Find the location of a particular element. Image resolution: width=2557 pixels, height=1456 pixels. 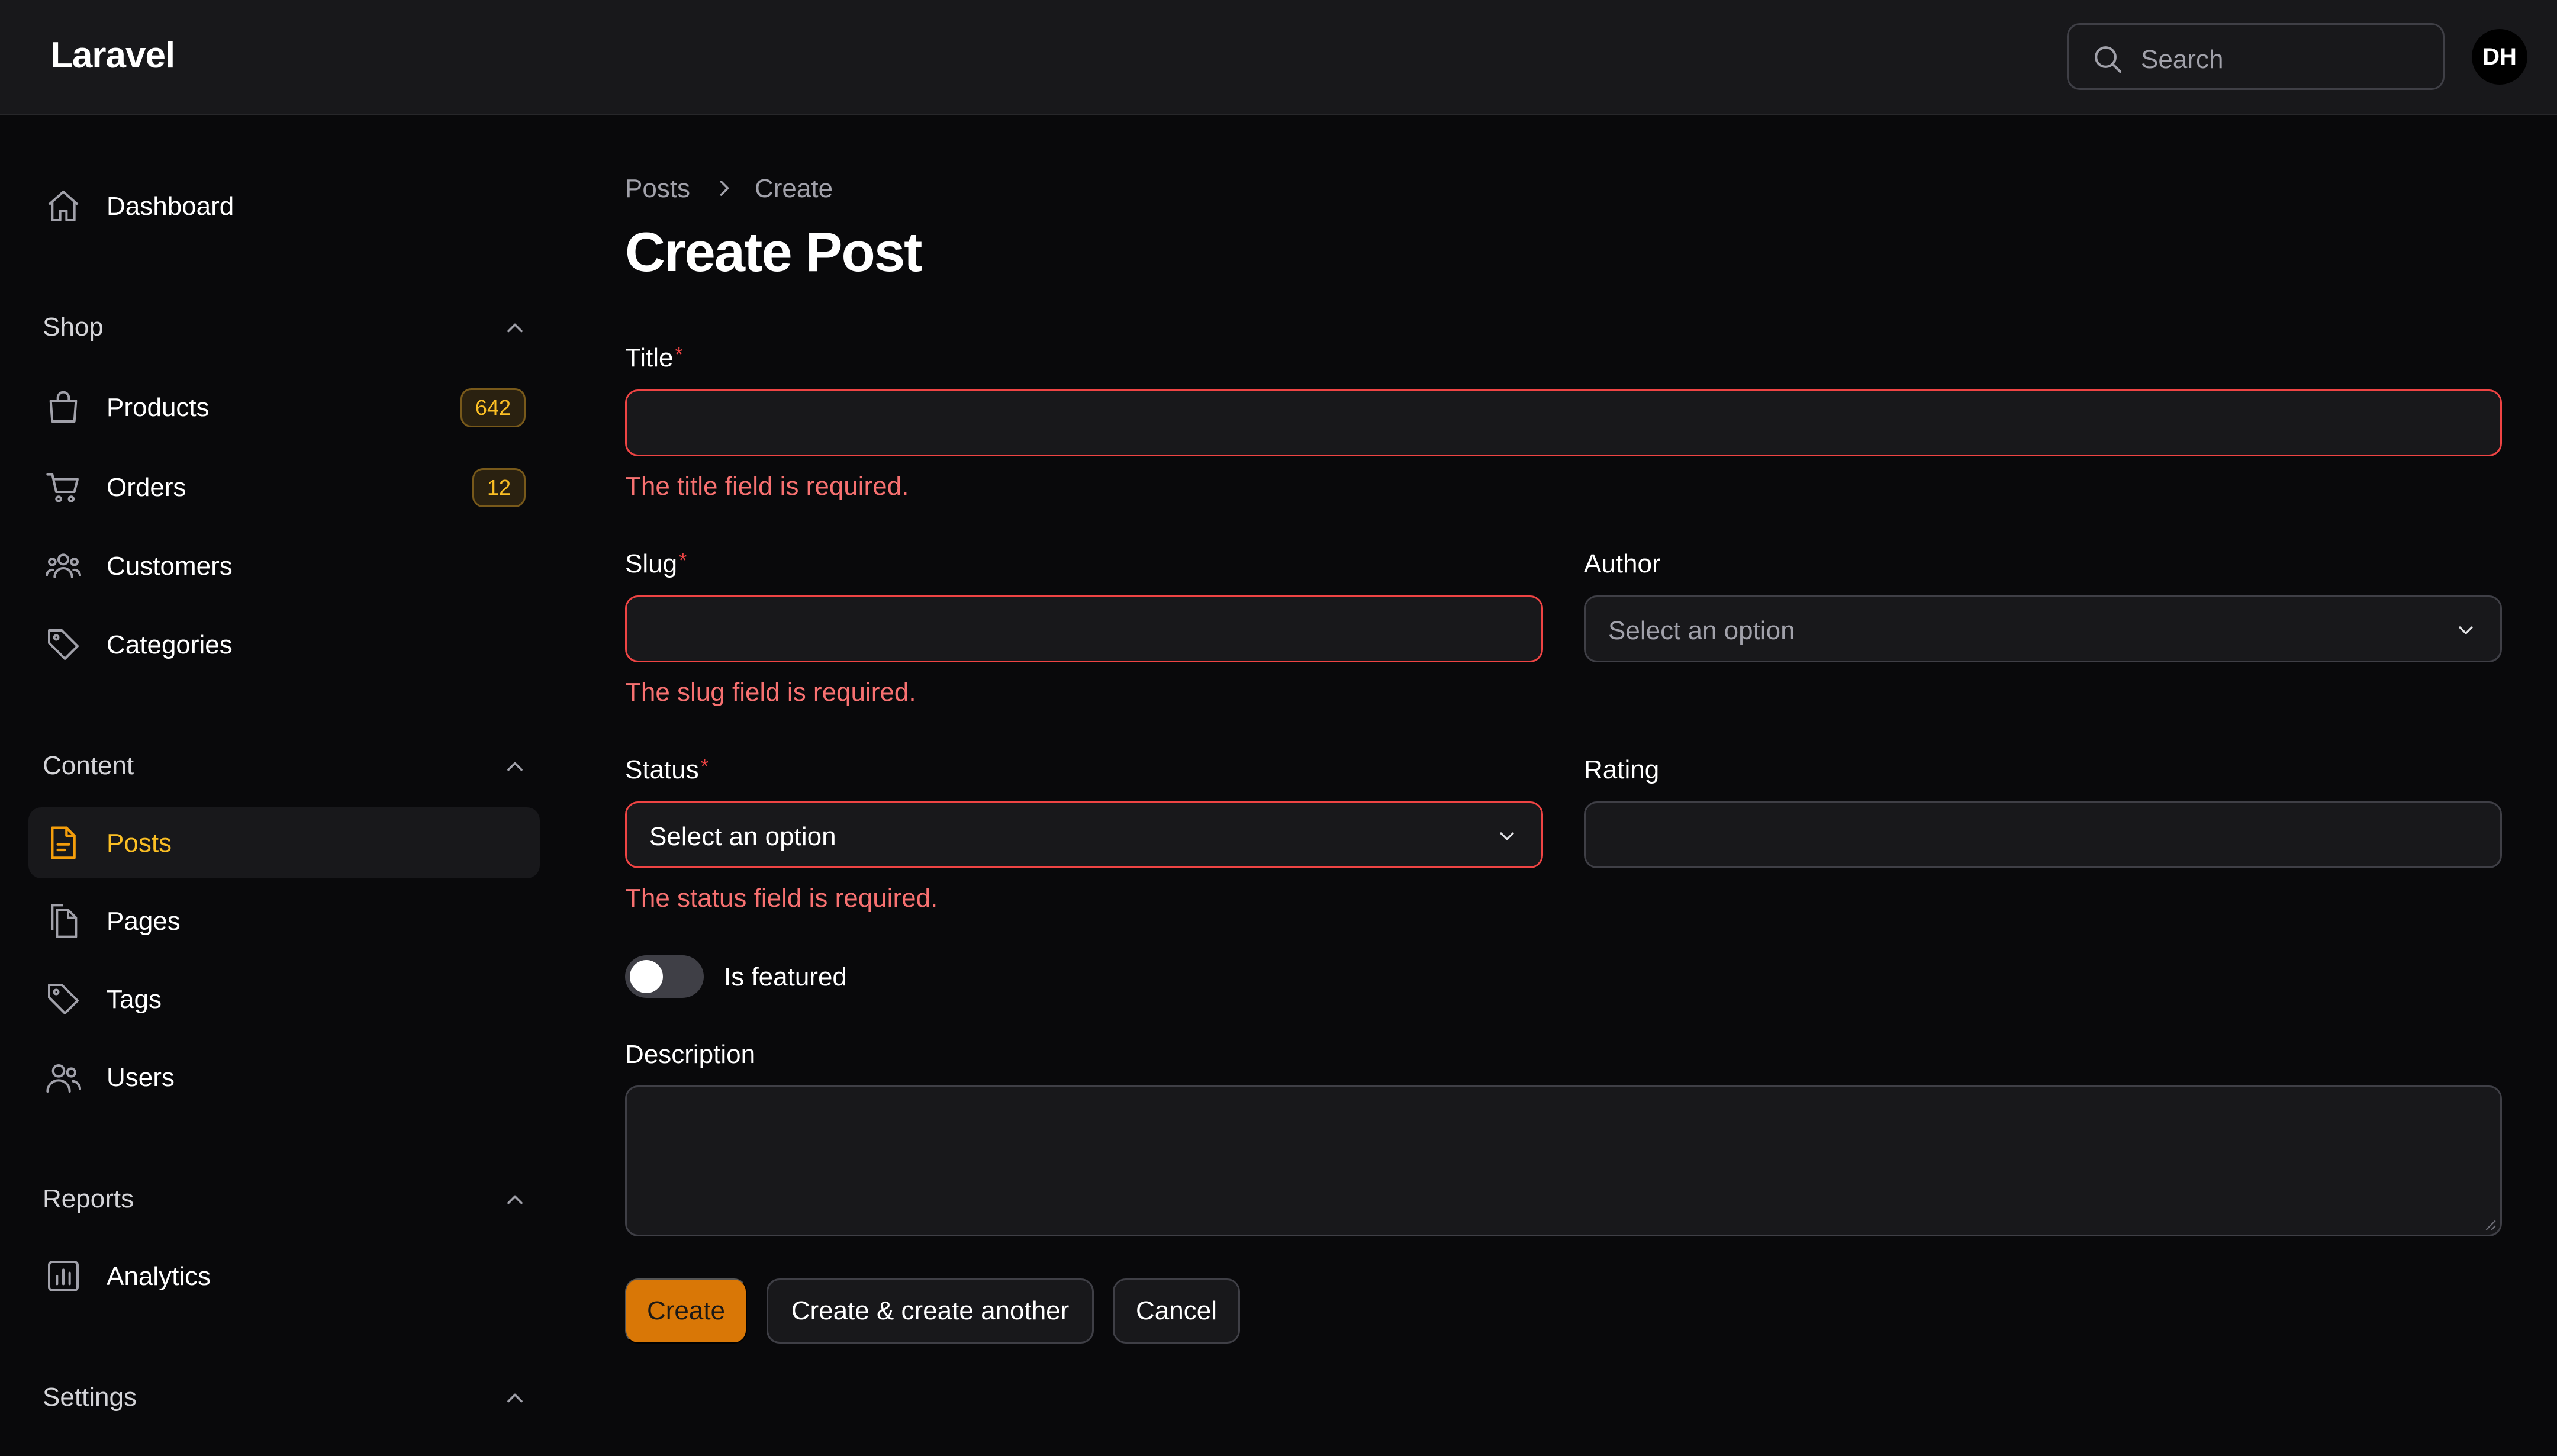

status-label: Status* is located at coordinates (667, 770).